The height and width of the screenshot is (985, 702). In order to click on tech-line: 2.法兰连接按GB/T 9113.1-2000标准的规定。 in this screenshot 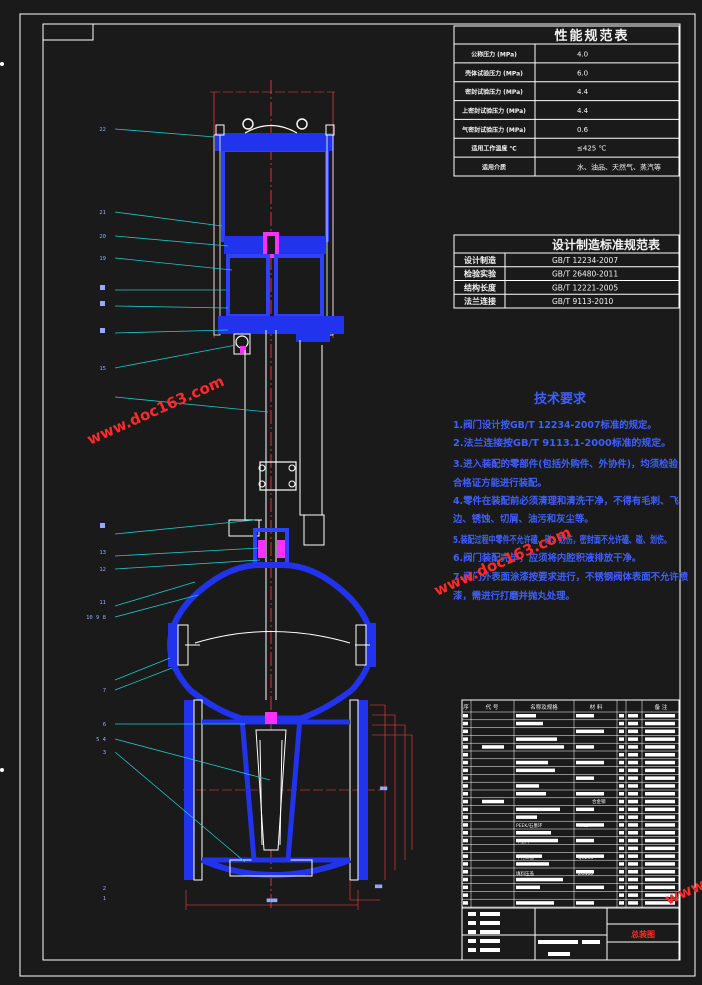, I will do `click(562, 443)`.